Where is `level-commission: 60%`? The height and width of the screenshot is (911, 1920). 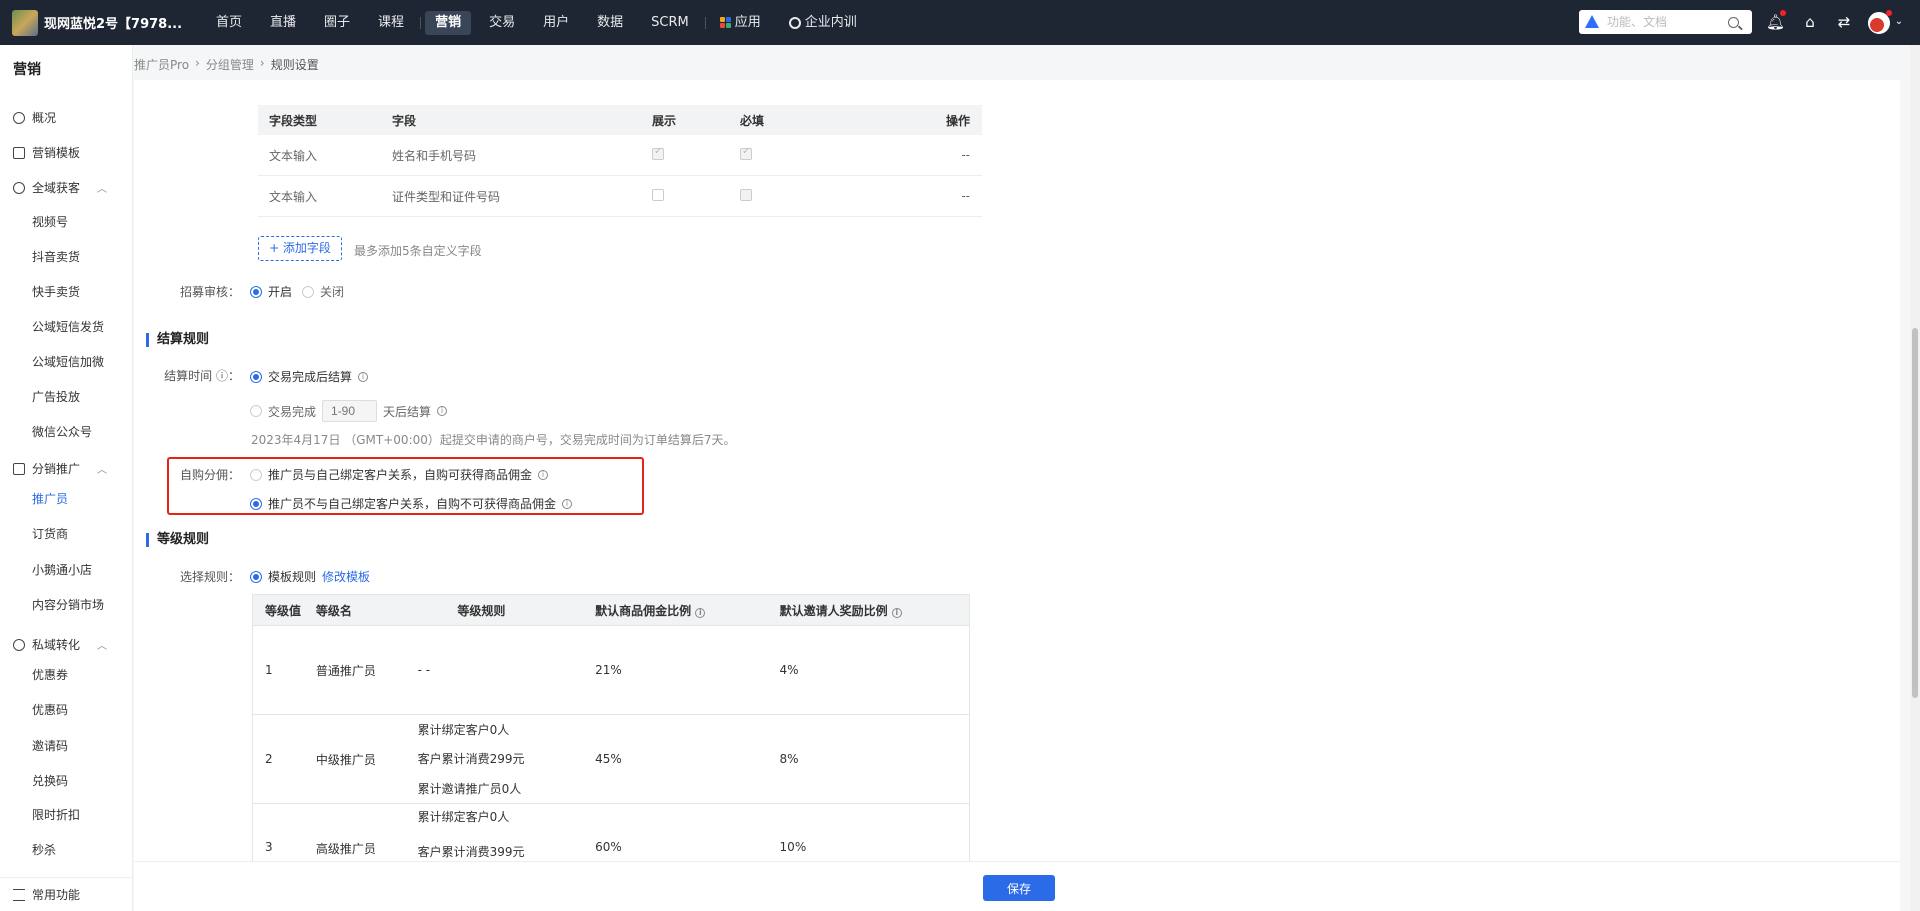 level-commission: 60% is located at coordinates (608, 847).